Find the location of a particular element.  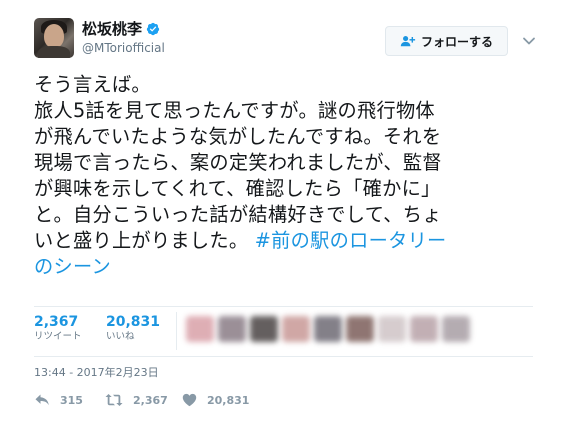

tweet-line: 現場で言ったら、案の定笑われましたが、監督 is located at coordinates (238, 162).